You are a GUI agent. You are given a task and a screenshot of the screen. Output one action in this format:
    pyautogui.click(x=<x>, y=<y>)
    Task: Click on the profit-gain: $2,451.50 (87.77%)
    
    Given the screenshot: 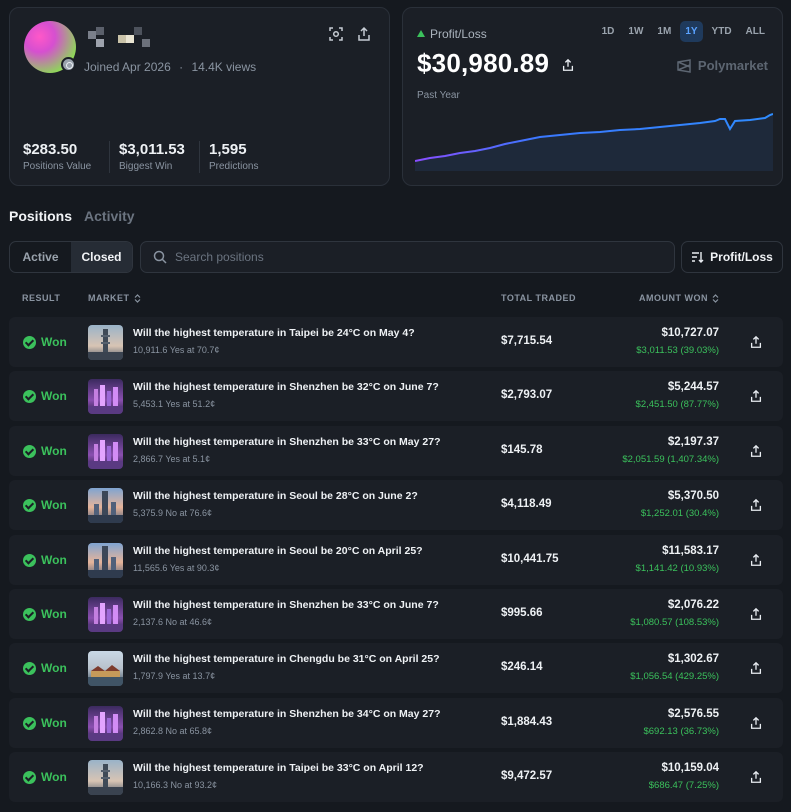 What is the action you would take?
    pyautogui.click(x=677, y=404)
    